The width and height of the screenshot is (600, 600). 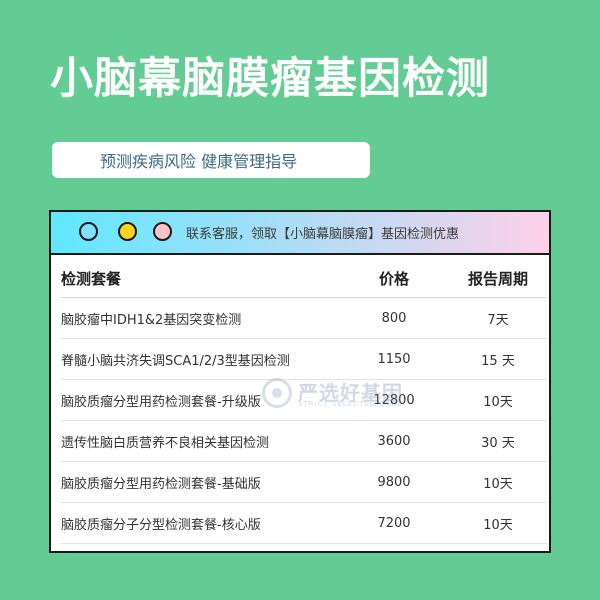 I want to click on package-price: 1150, so click(x=394, y=359).